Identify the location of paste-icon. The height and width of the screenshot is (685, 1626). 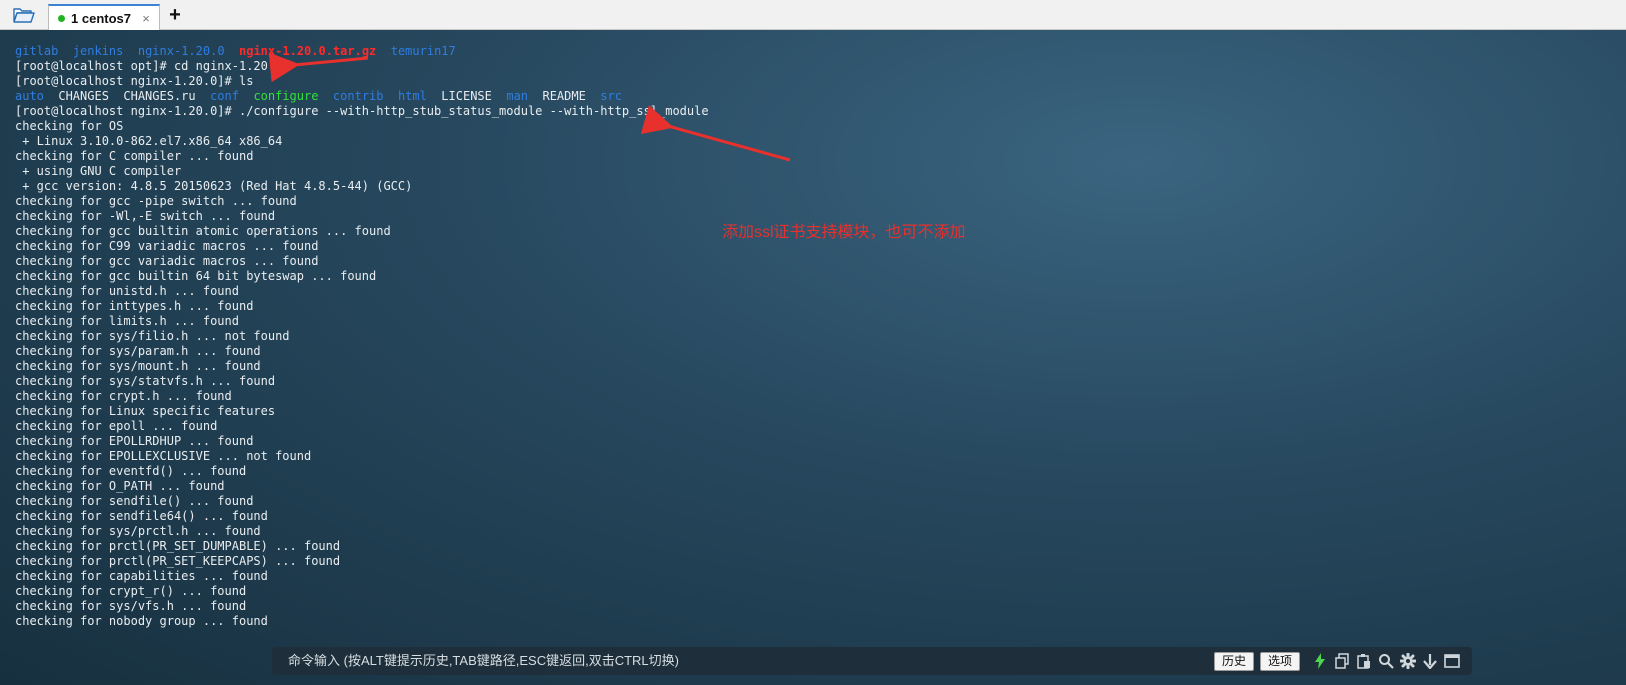
(1364, 661).